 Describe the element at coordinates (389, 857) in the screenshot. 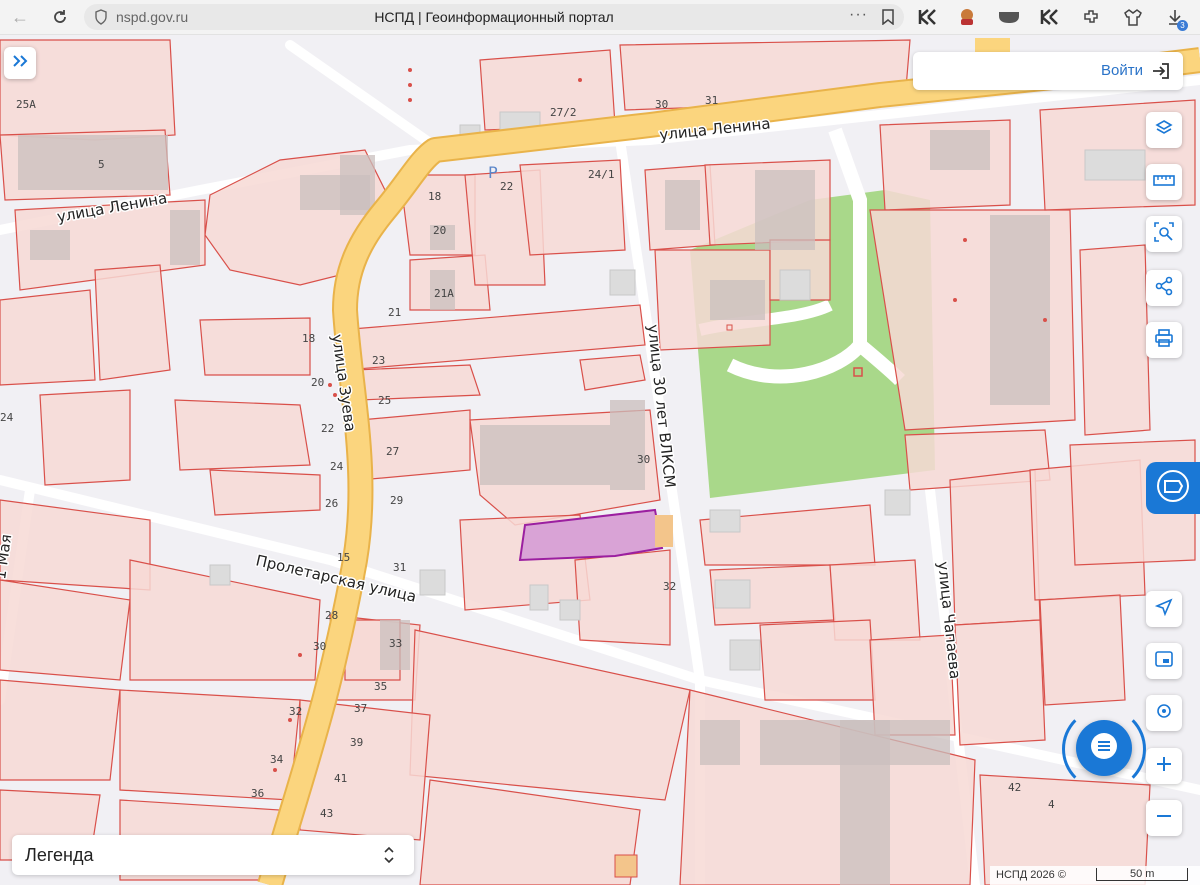

I see `chevron-updown-icon` at that location.